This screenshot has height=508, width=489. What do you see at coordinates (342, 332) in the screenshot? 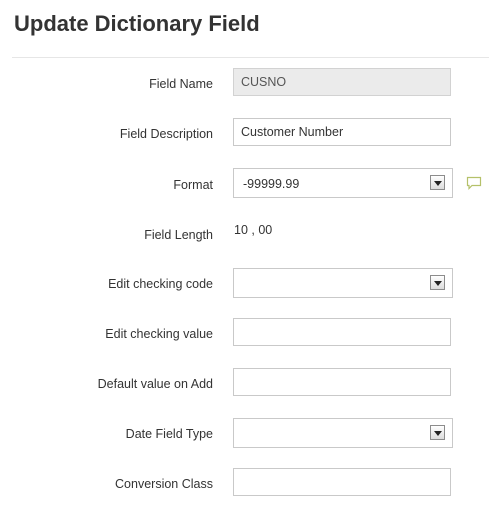
I see `edit-checking-value-input` at bounding box center [342, 332].